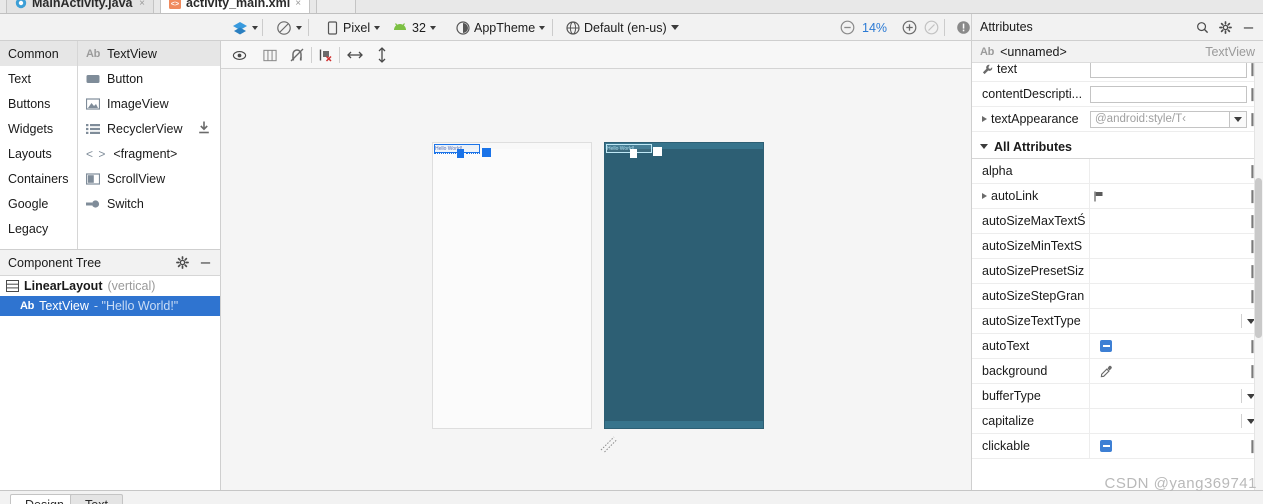 This screenshot has width=1263, height=504. I want to click on attr-row-autosizemaxtextsize: autoSizeMaxTextŚ ❙❙, so click(1117, 221).